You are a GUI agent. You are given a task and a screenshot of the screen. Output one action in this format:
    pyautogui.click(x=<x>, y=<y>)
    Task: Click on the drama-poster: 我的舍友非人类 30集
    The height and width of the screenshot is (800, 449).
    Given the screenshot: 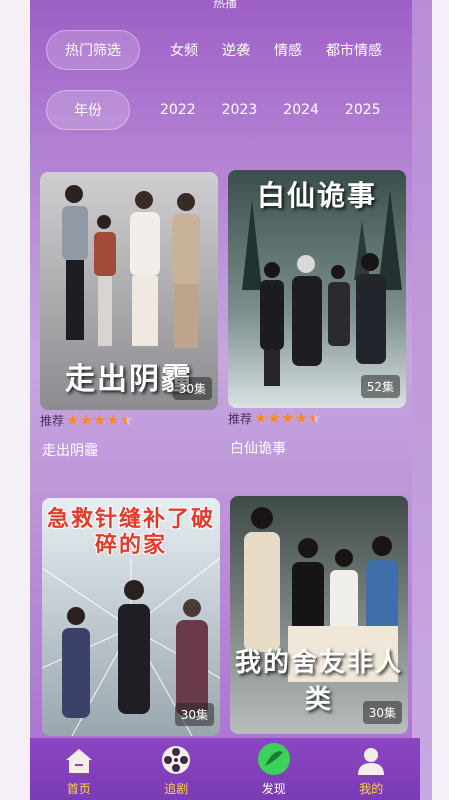 What is the action you would take?
    pyautogui.click(x=319, y=615)
    